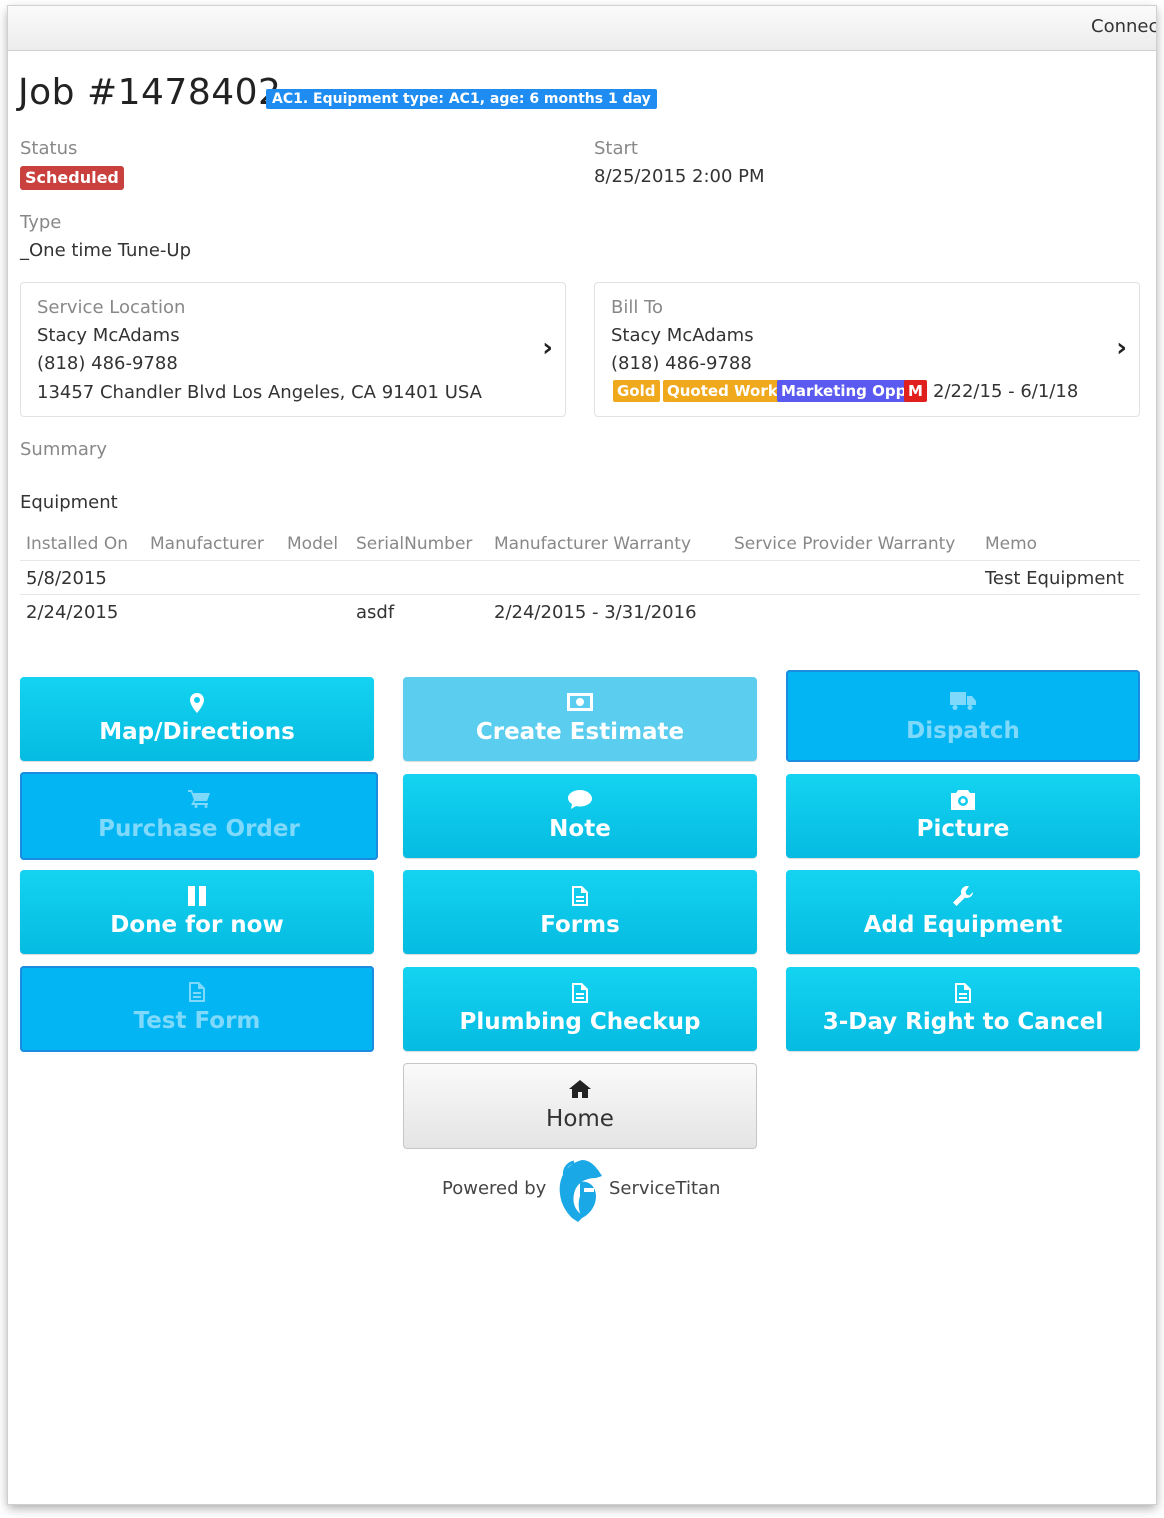 The image size is (1164, 1518). What do you see at coordinates (580, 925) in the screenshot?
I see `forms-label: Forms` at bounding box center [580, 925].